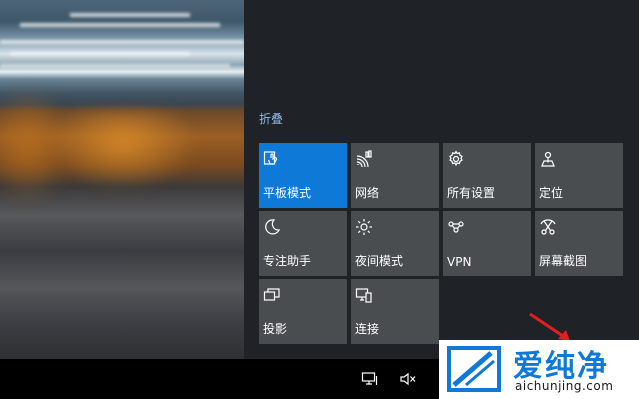 The height and width of the screenshot is (399, 639). I want to click on tile-label: 夜间模式, so click(379, 261).